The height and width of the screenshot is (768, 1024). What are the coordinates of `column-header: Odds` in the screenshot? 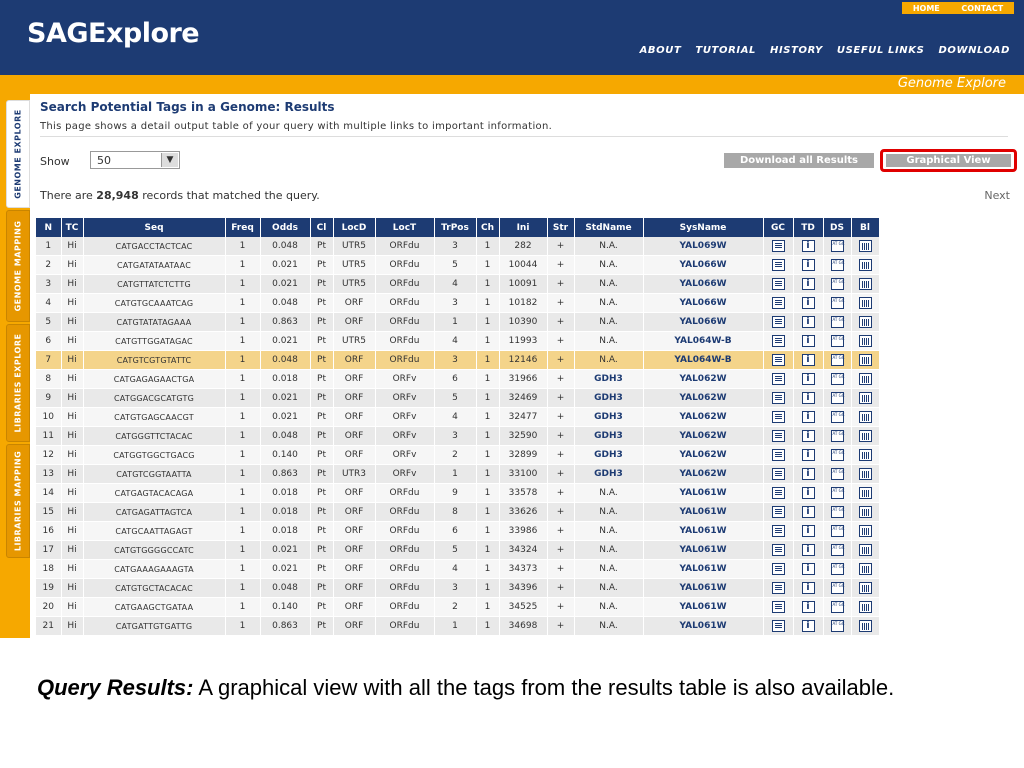 It's located at (285, 227).